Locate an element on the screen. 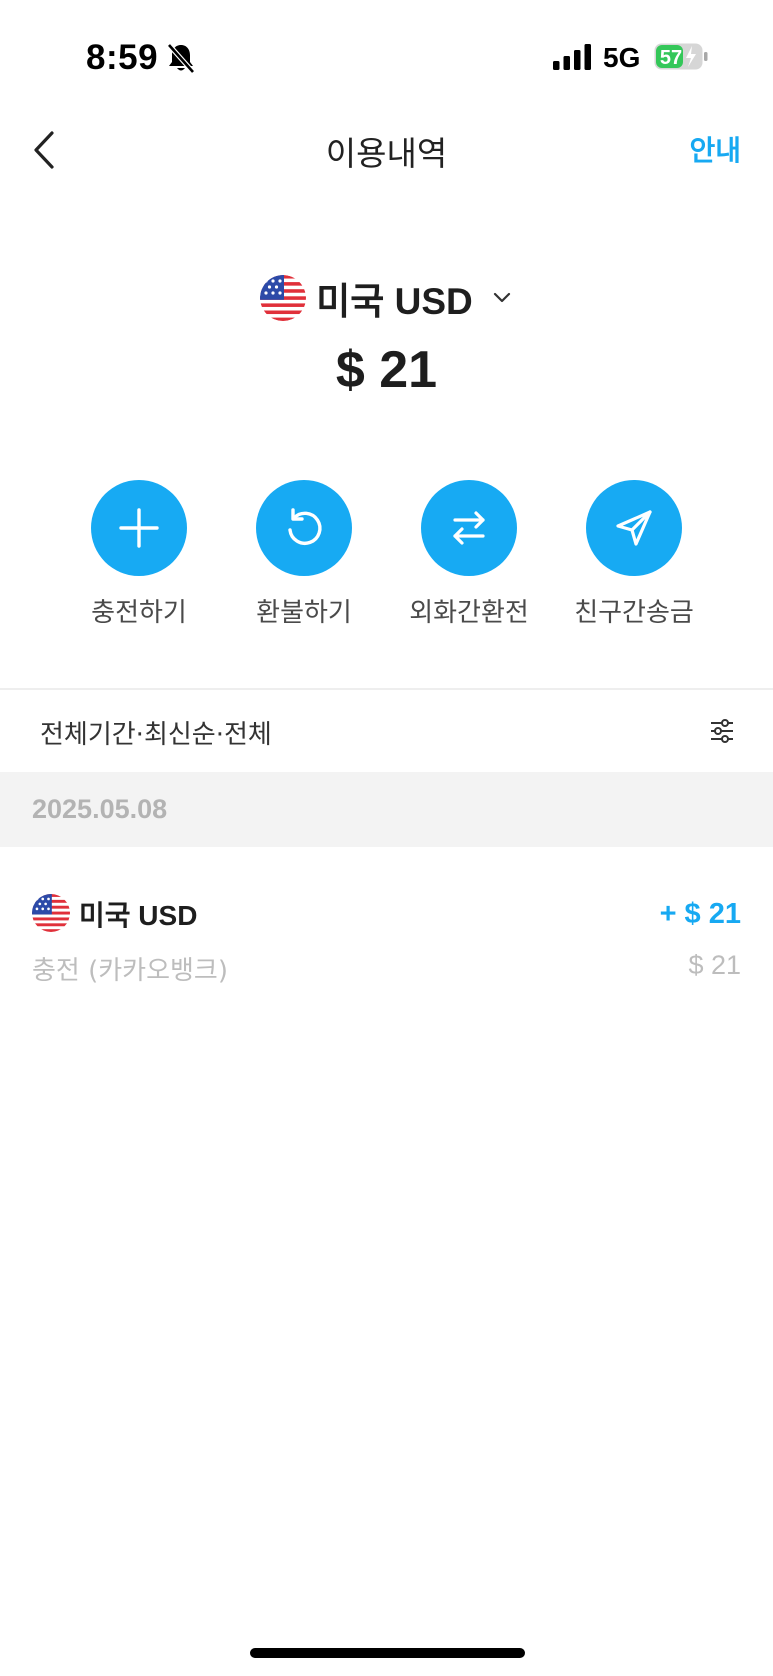  refund-button: 환불하기 is located at coordinates (304, 554).